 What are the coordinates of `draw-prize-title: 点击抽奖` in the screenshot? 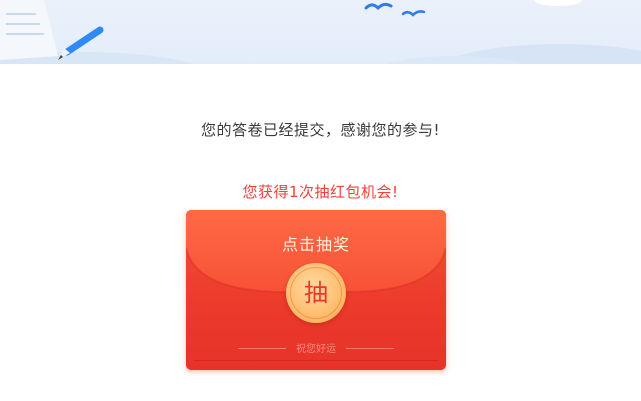 It's located at (316, 243).